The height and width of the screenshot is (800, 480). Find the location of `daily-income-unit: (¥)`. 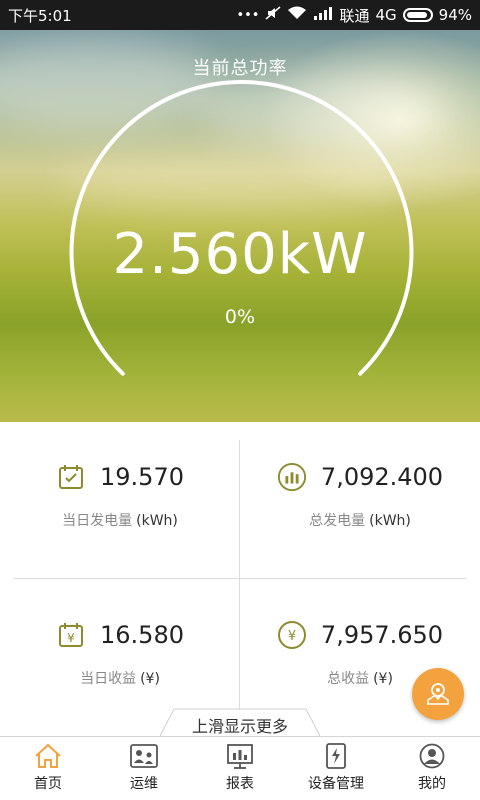

daily-income-unit: (¥) is located at coordinates (150, 679).